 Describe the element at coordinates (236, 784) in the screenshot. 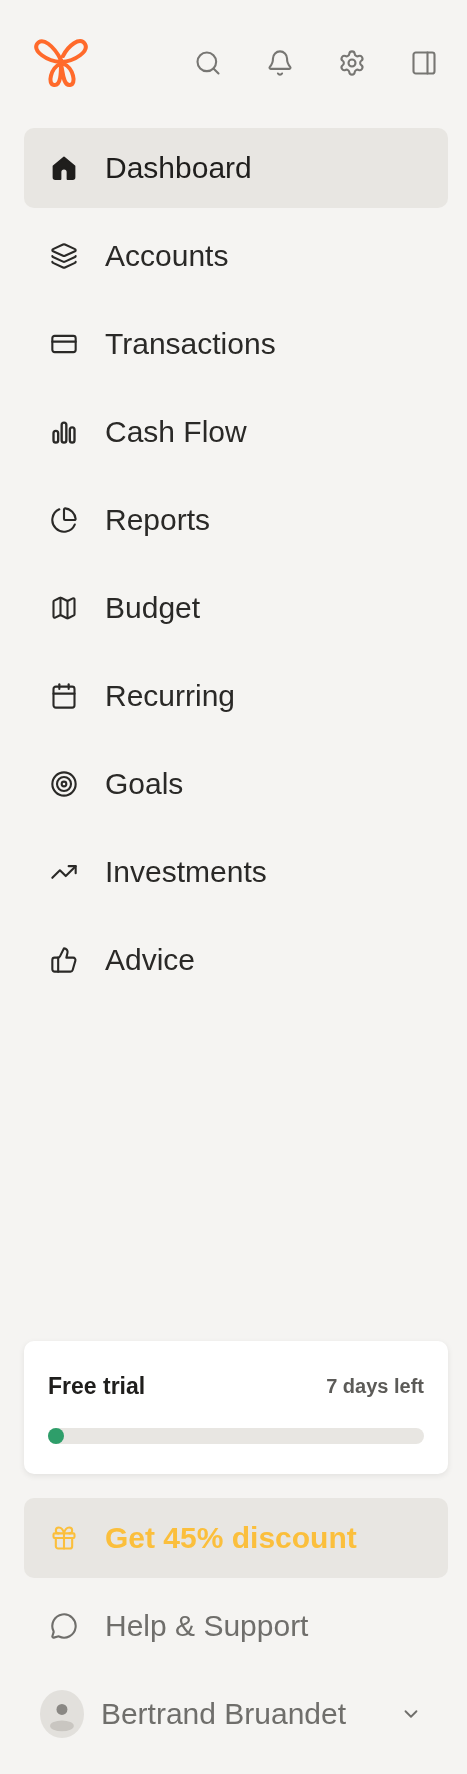

I see `nav-item: Goals` at that location.